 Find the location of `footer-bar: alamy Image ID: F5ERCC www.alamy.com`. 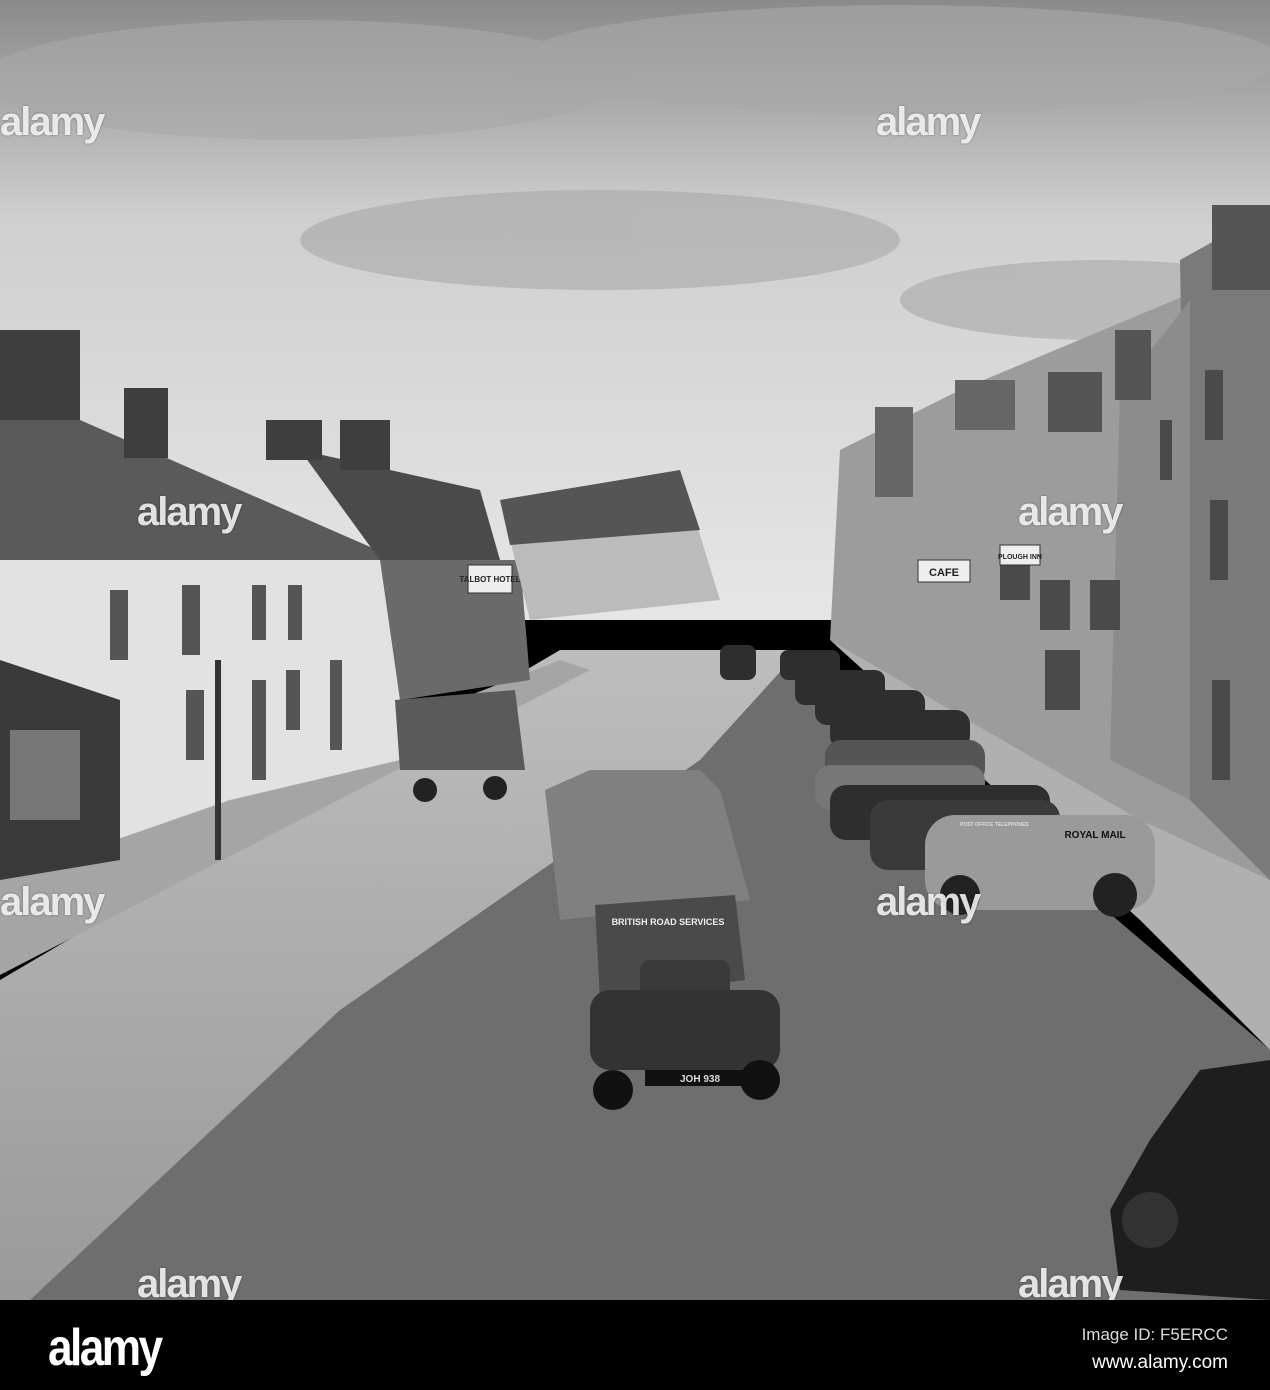

footer-bar: alamy Image ID: F5ERCC www.alamy.com is located at coordinates (635, 1345).